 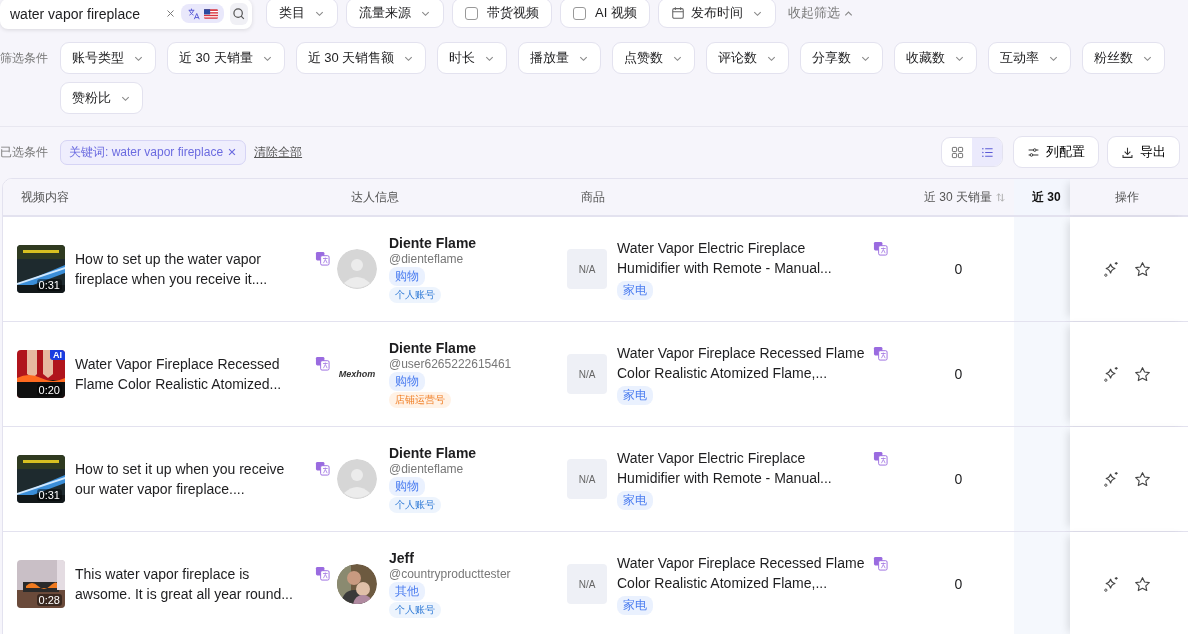 What do you see at coordinates (226, 58) in the screenshot?
I see `filter-dropdown: 近 30 天销量` at bounding box center [226, 58].